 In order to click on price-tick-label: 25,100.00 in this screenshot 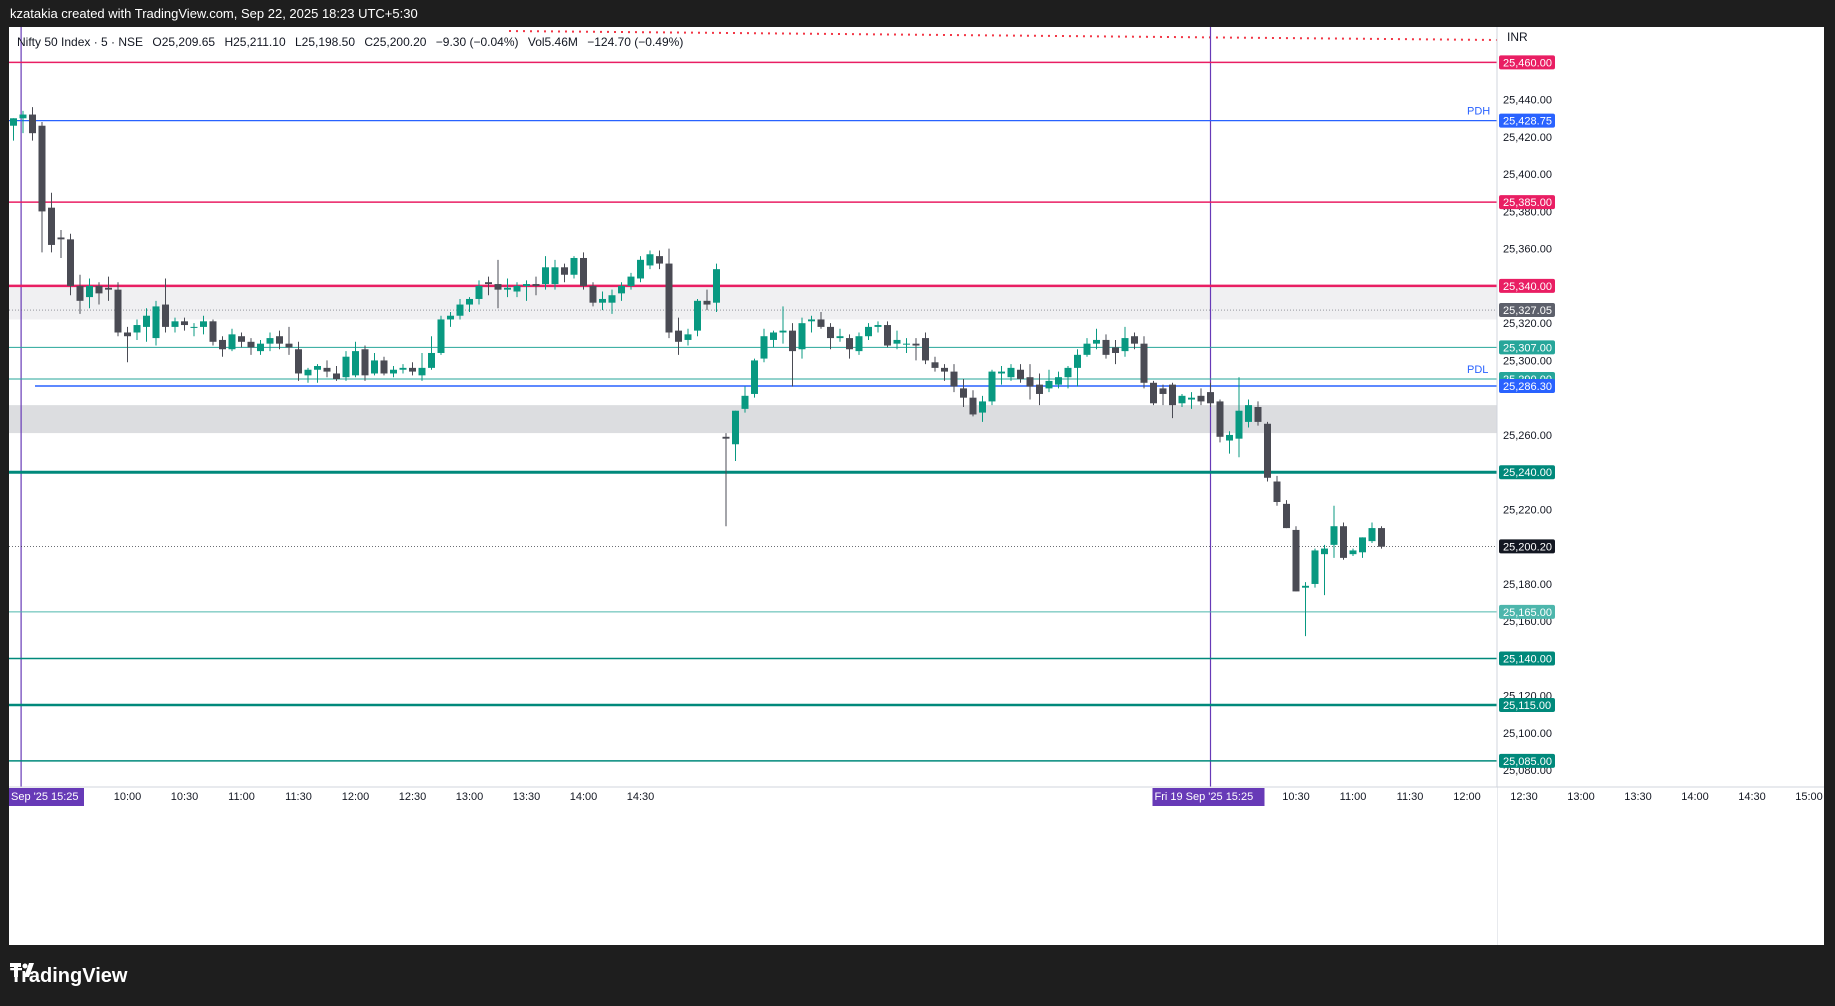, I will do `click(1527, 734)`.